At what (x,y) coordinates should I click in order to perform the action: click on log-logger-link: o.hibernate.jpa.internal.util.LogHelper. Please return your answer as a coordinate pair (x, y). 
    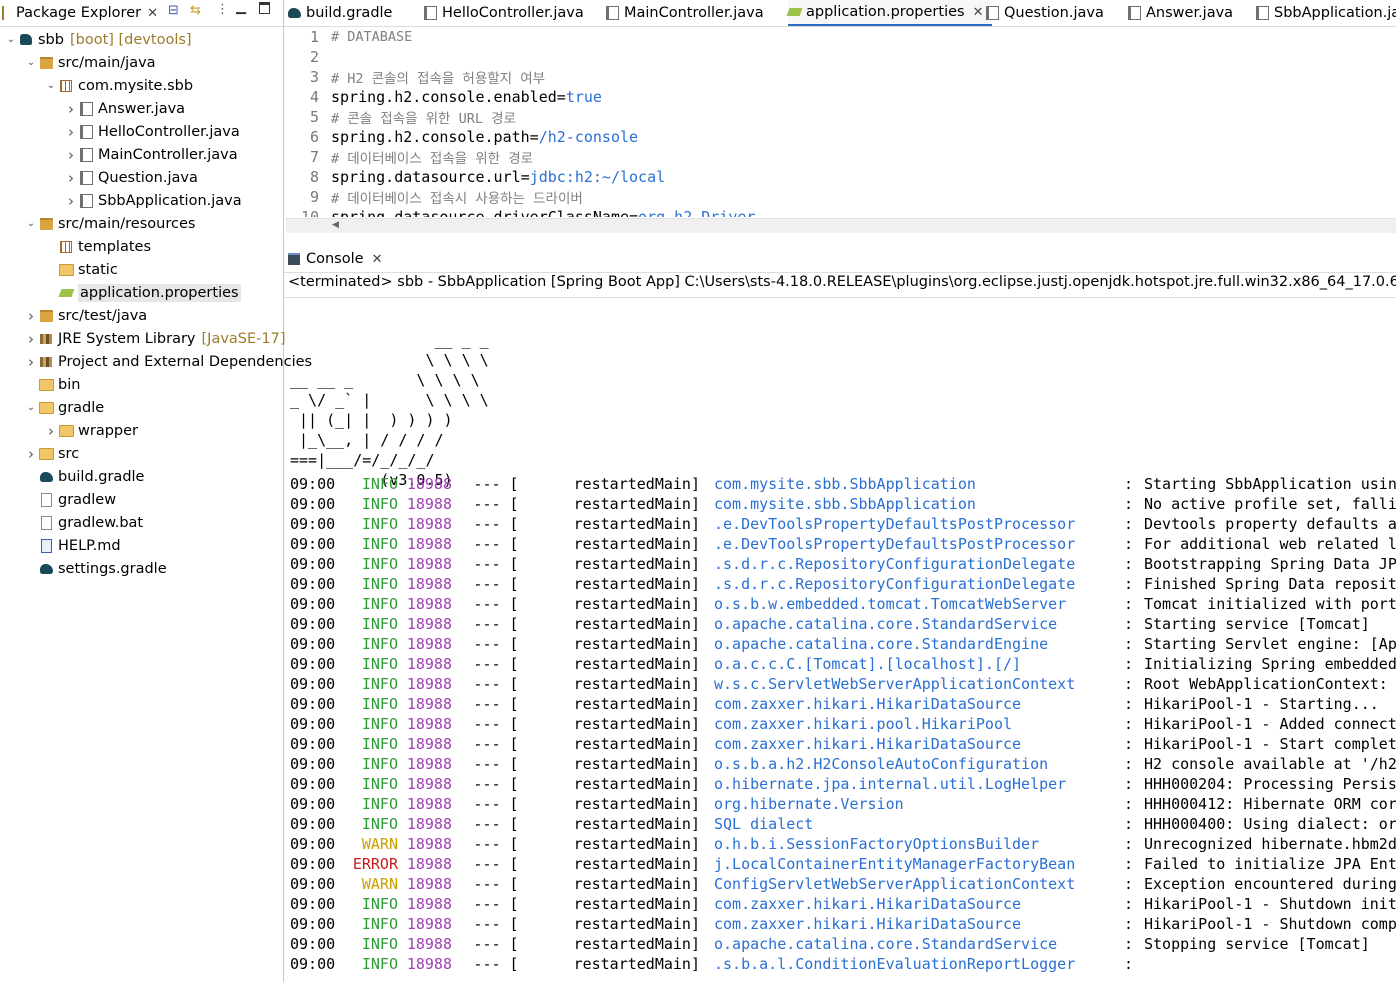
    Looking at the image, I should click on (919, 785).